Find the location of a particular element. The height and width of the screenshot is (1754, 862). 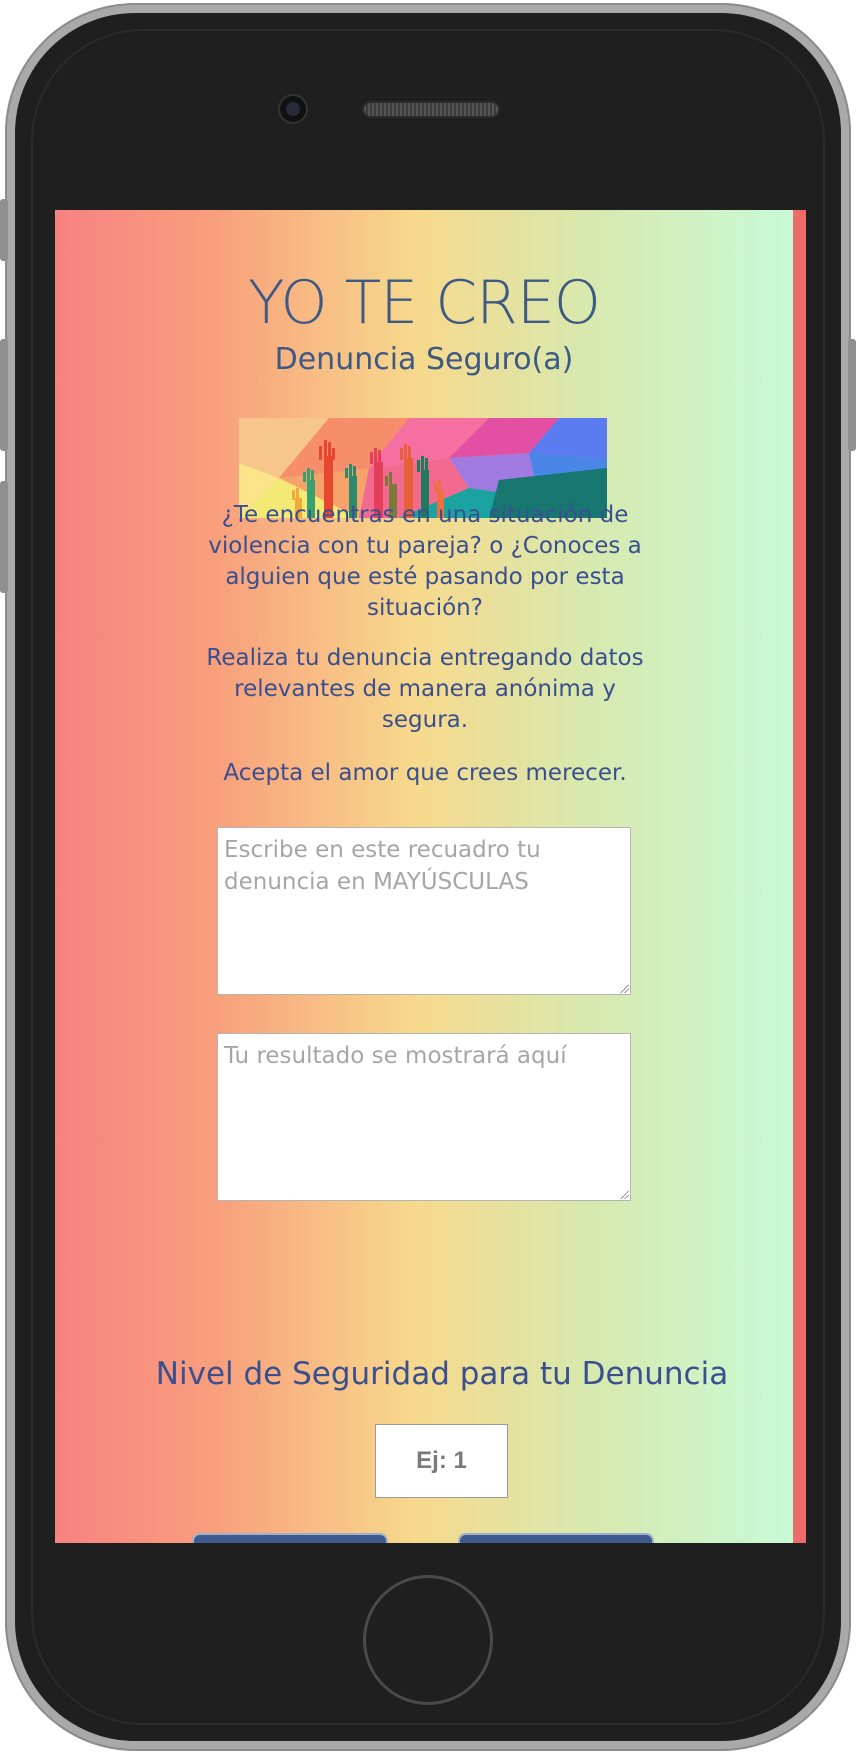

app-title: YO TE CREO is located at coordinates (424, 303).